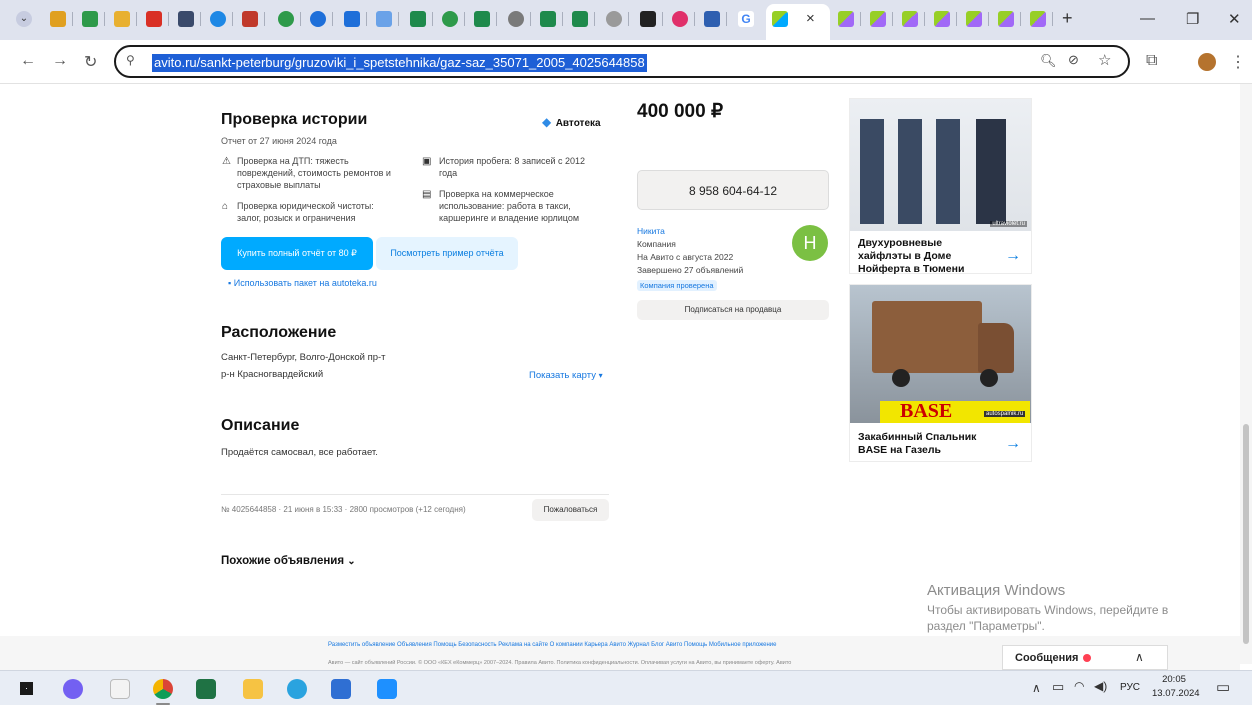 This screenshot has height=705, width=1252. Describe the element at coordinates (566, 375) in the screenshot. I see `show-map-link: Показать карту ▾` at that location.